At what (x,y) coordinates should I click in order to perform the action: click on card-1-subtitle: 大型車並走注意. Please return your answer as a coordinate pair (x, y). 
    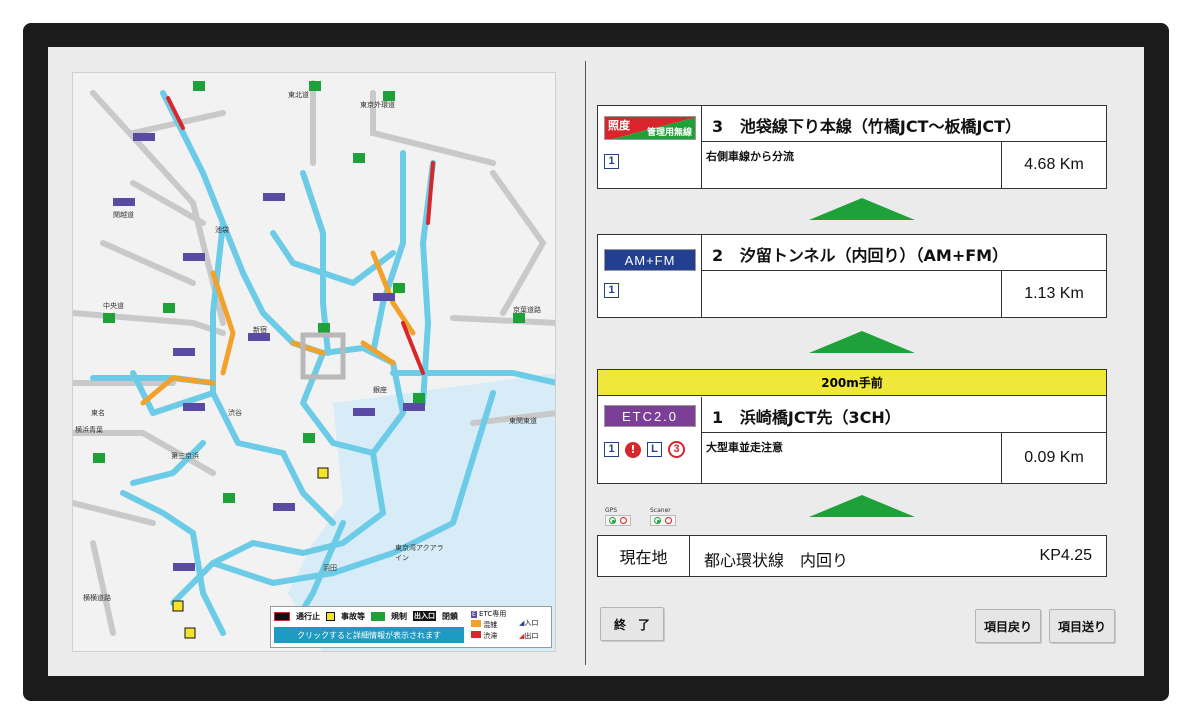
    Looking at the image, I should click on (852, 458).